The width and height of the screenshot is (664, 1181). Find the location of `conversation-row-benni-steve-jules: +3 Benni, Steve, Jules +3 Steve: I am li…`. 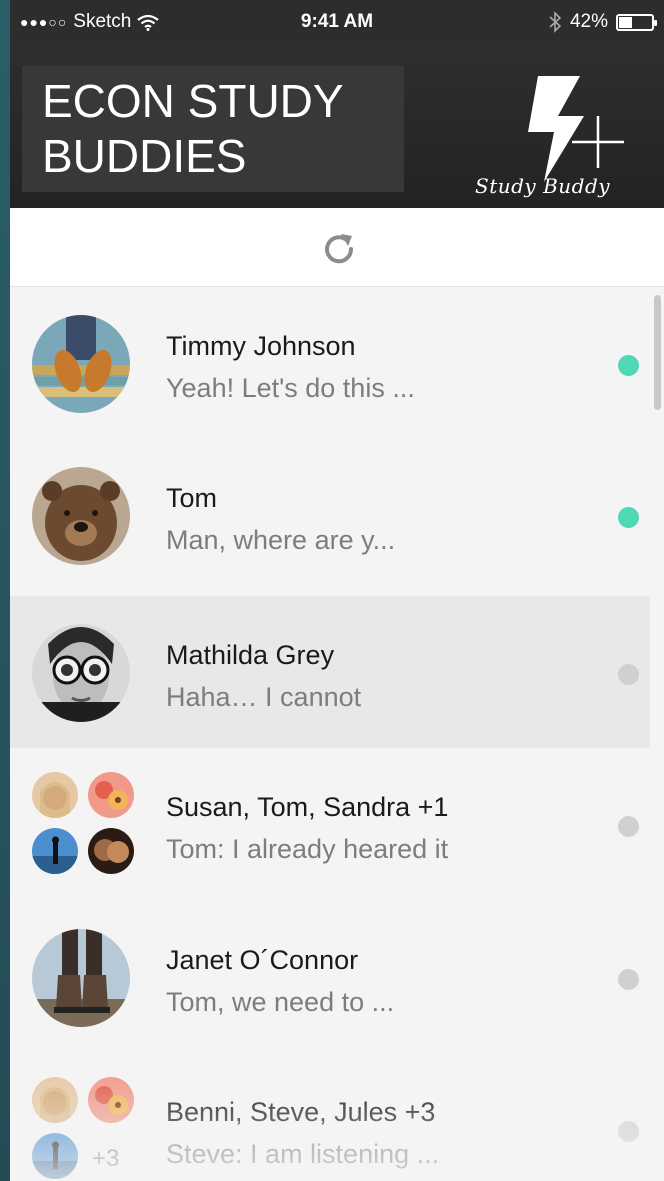

conversation-row-benni-steve-jules: +3 Benni, Steve, Jules +3 Steve: I am li… is located at coordinates (330, 1117).